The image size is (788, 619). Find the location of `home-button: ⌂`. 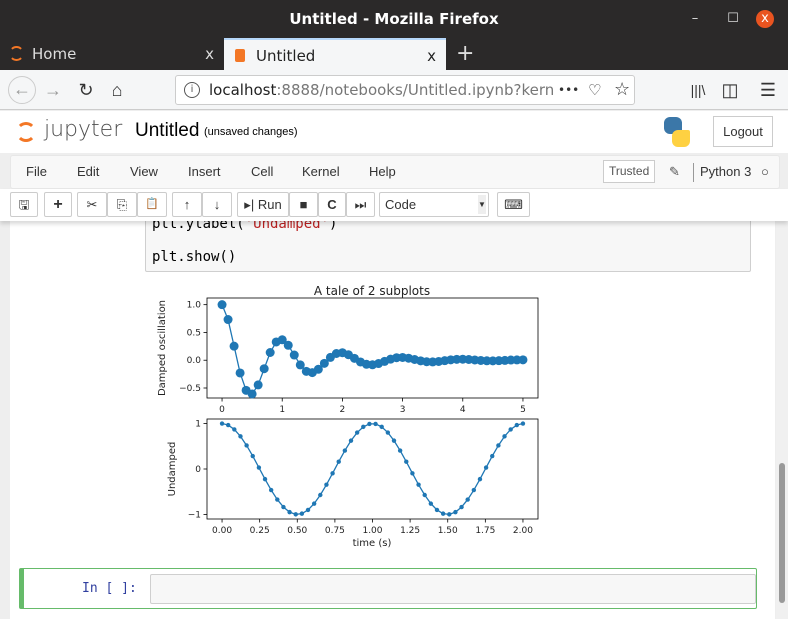

home-button: ⌂ is located at coordinates (117, 90).